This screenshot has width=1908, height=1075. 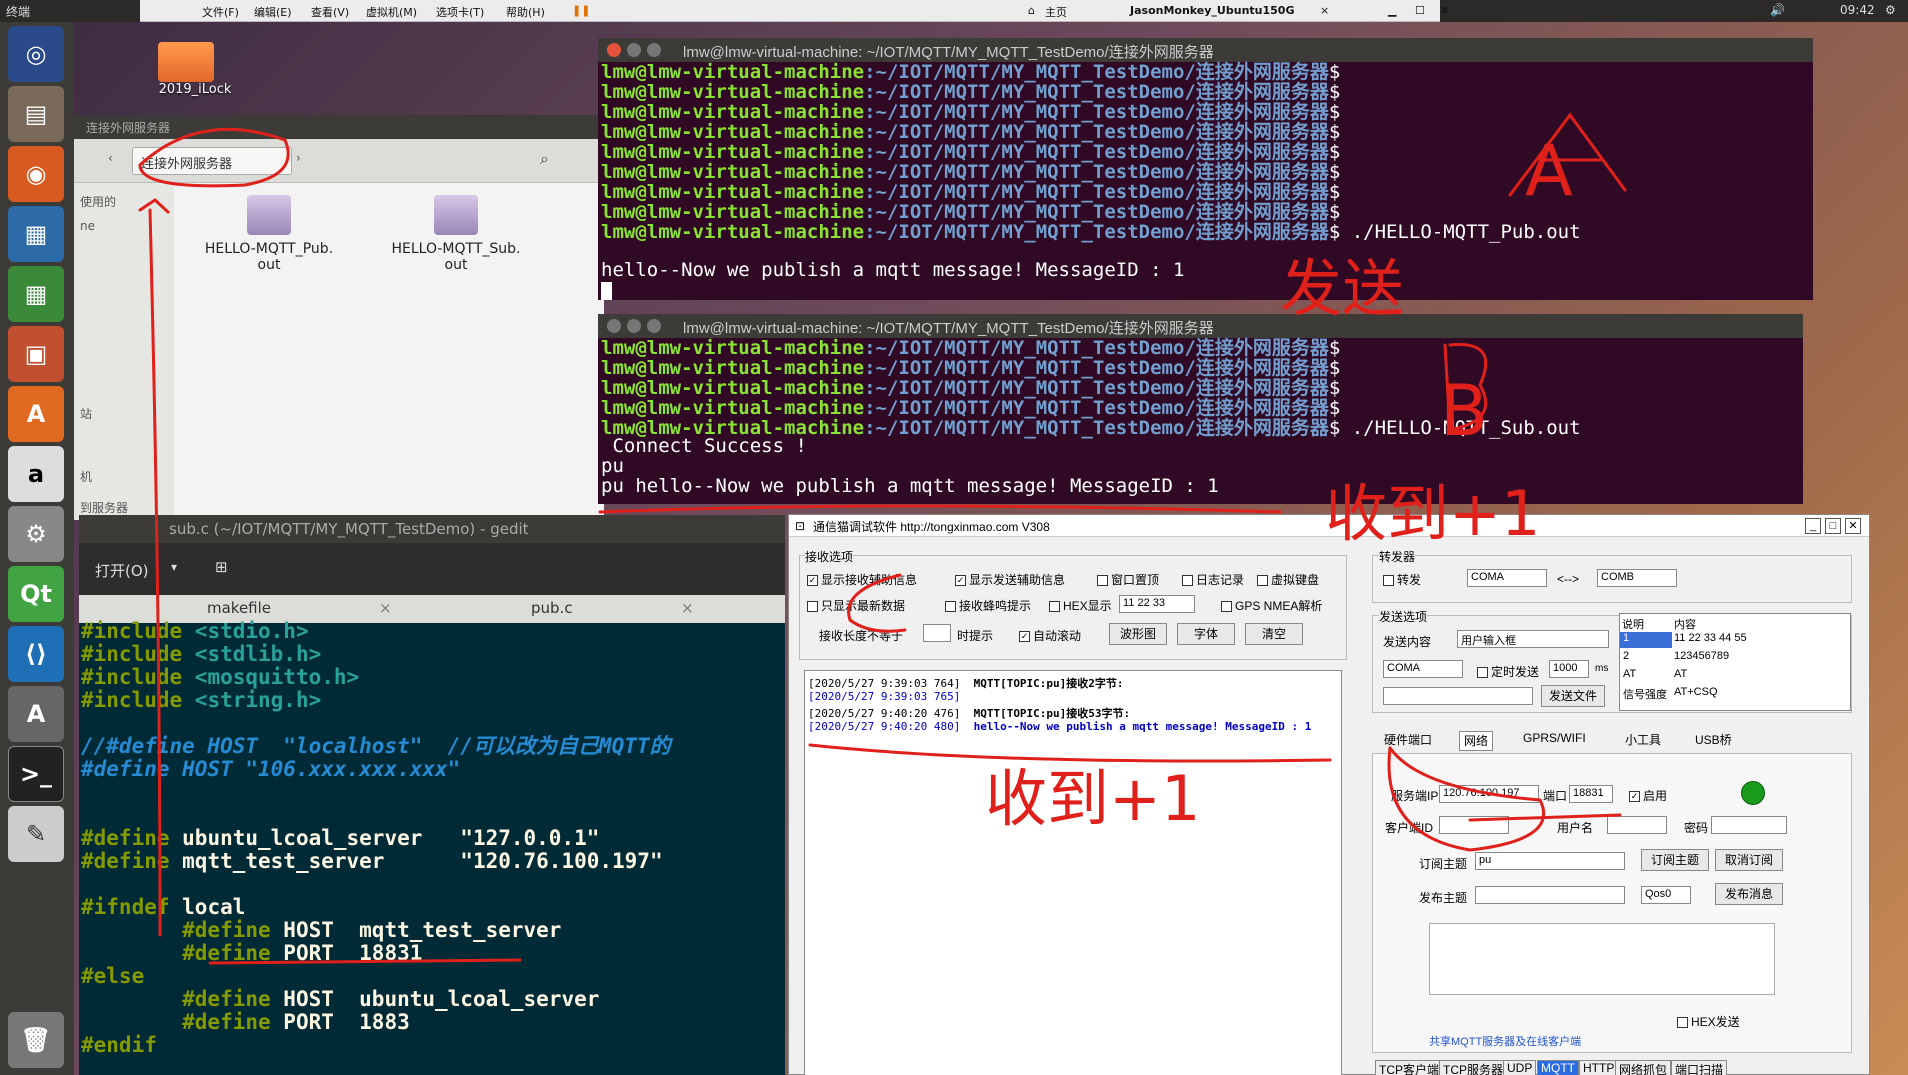 What do you see at coordinates (36, 594) in the screenshot?
I see `qt-icon: Qt` at bounding box center [36, 594].